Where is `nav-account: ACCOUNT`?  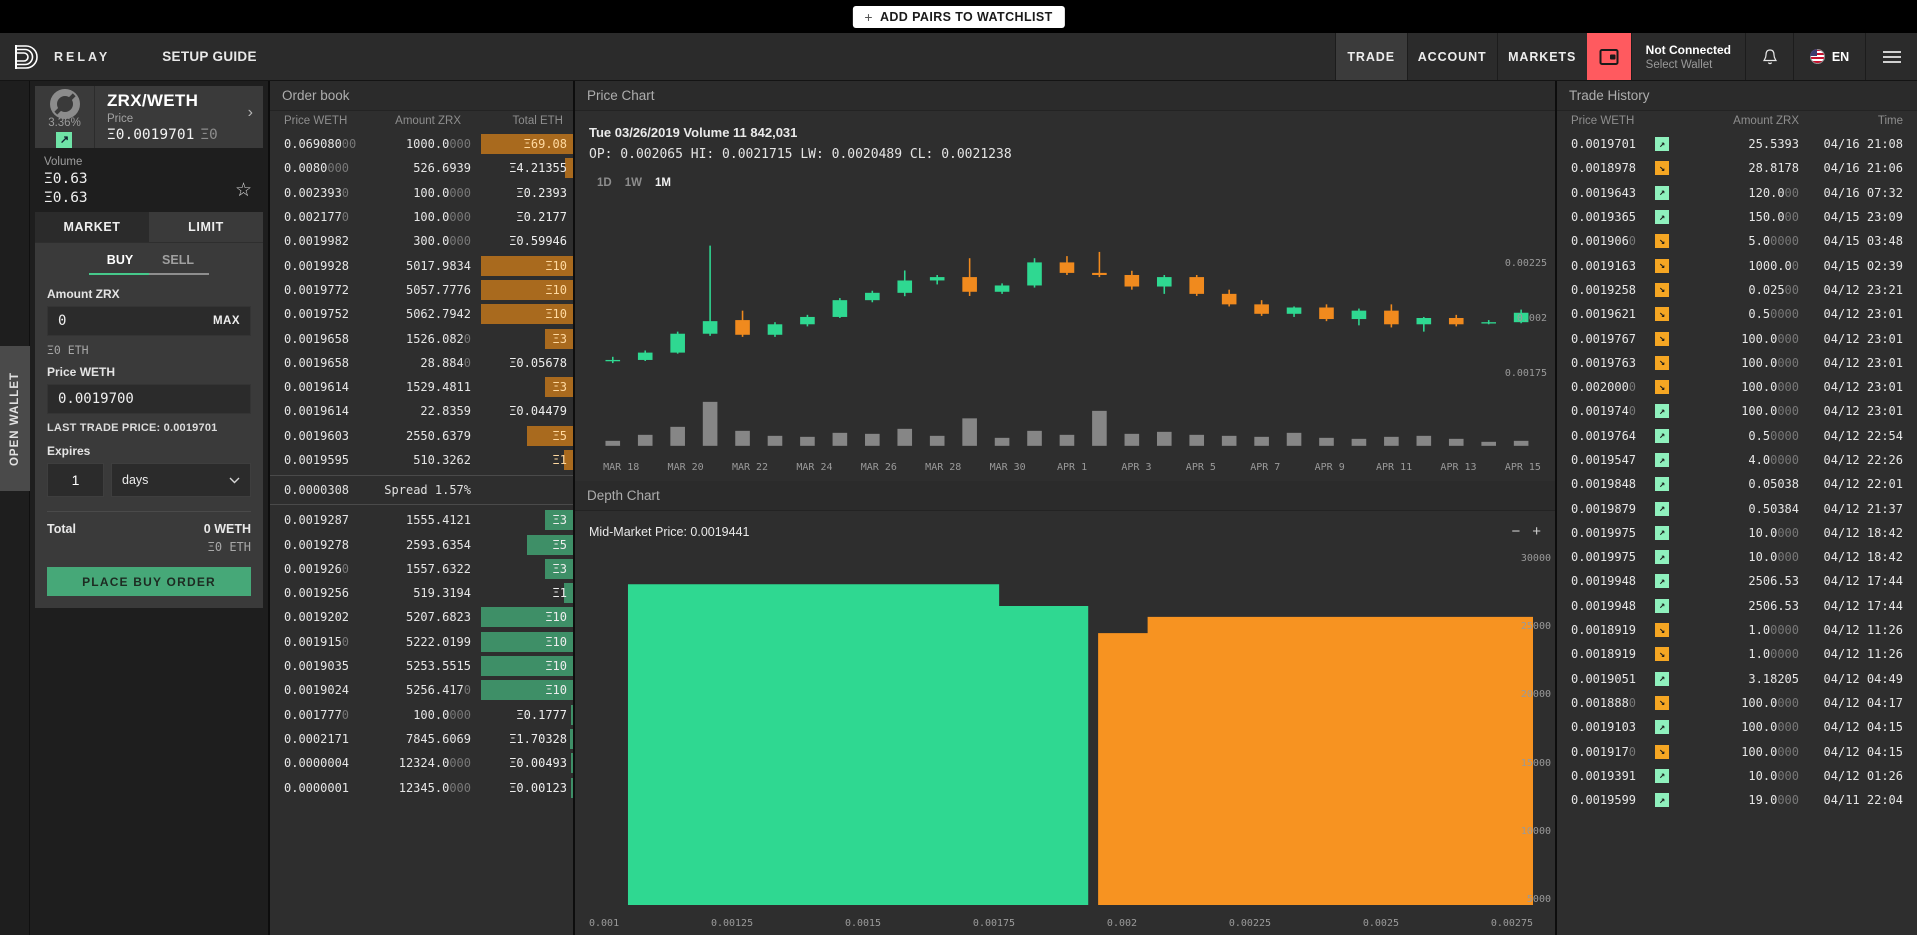 nav-account: ACCOUNT is located at coordinates (1451, 56).